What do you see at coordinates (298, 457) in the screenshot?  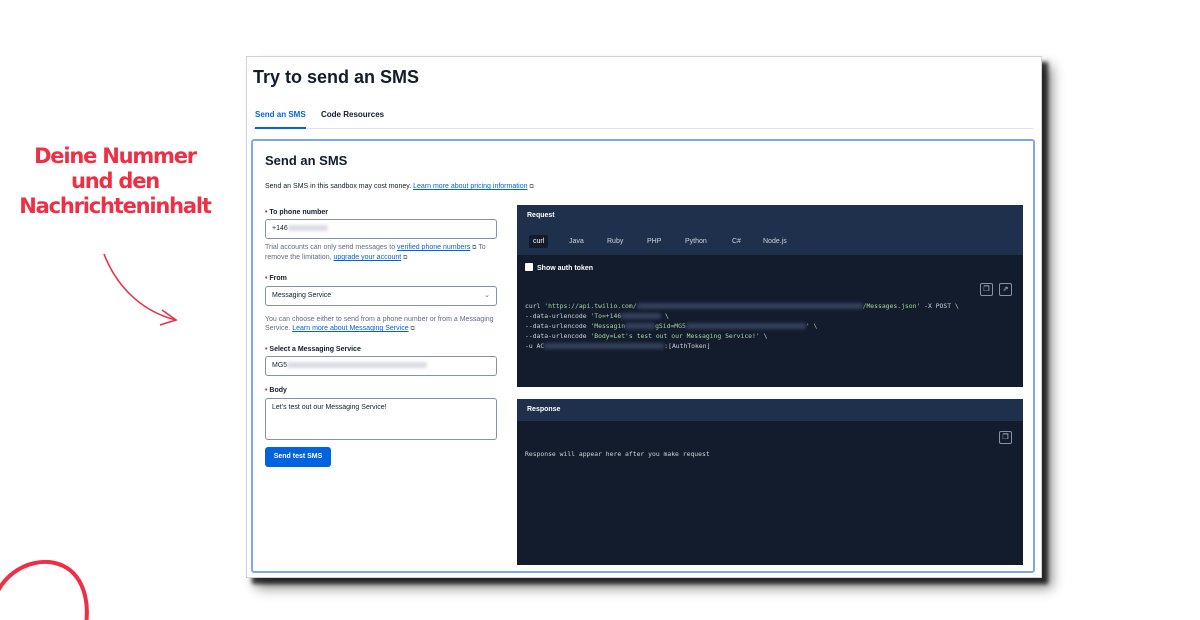 I see `send-test-sms-button: Send test SMS` at bounding box center [298, 457].